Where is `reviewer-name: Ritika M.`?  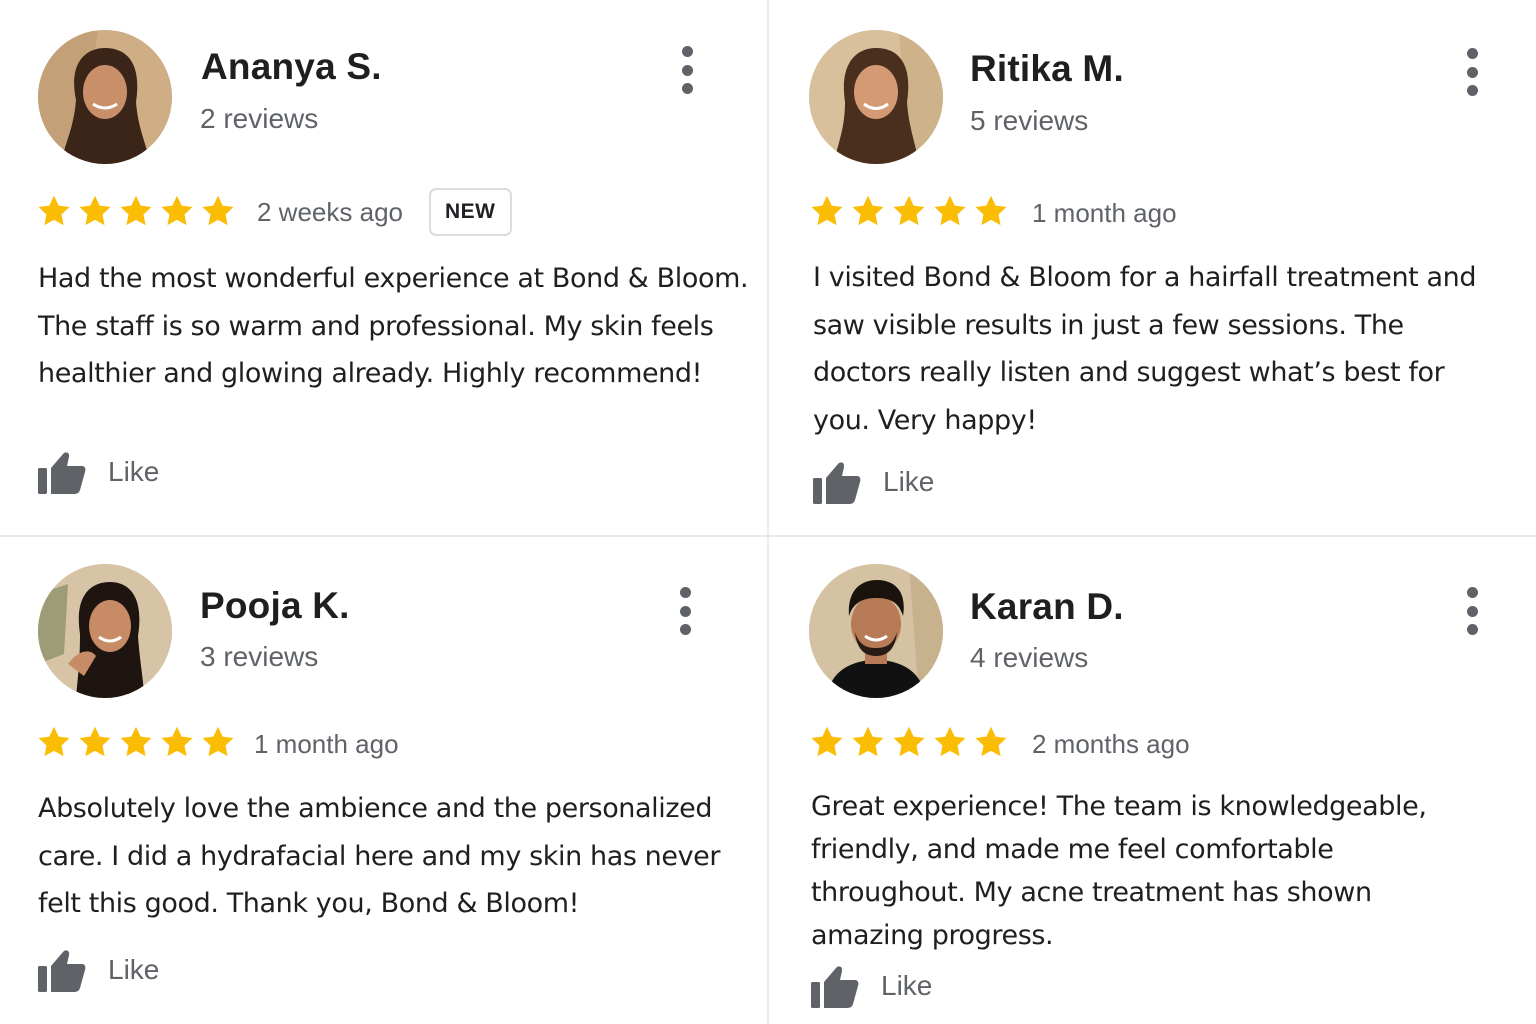 reviewer-name: Ritika M. is located at coordinates (1047, 69).